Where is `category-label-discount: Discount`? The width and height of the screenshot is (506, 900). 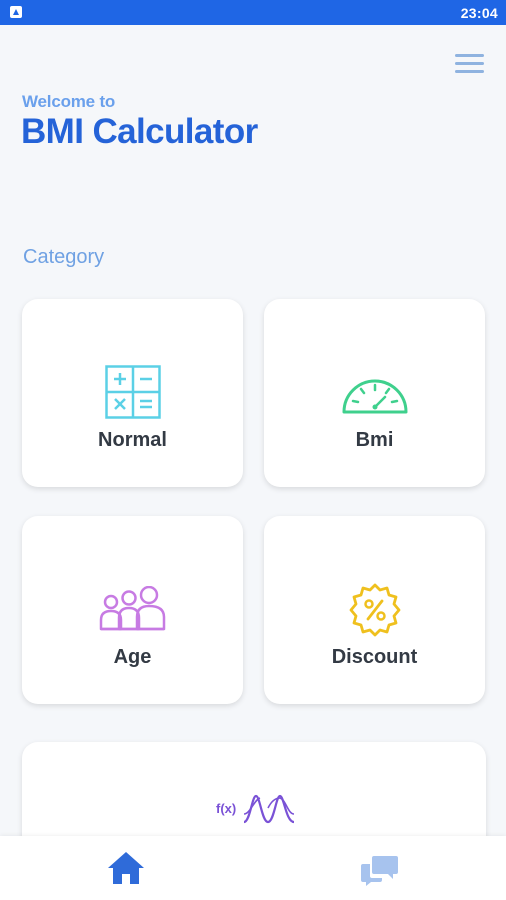 category-label-discount: Discount is located at coordinates (374, 657).